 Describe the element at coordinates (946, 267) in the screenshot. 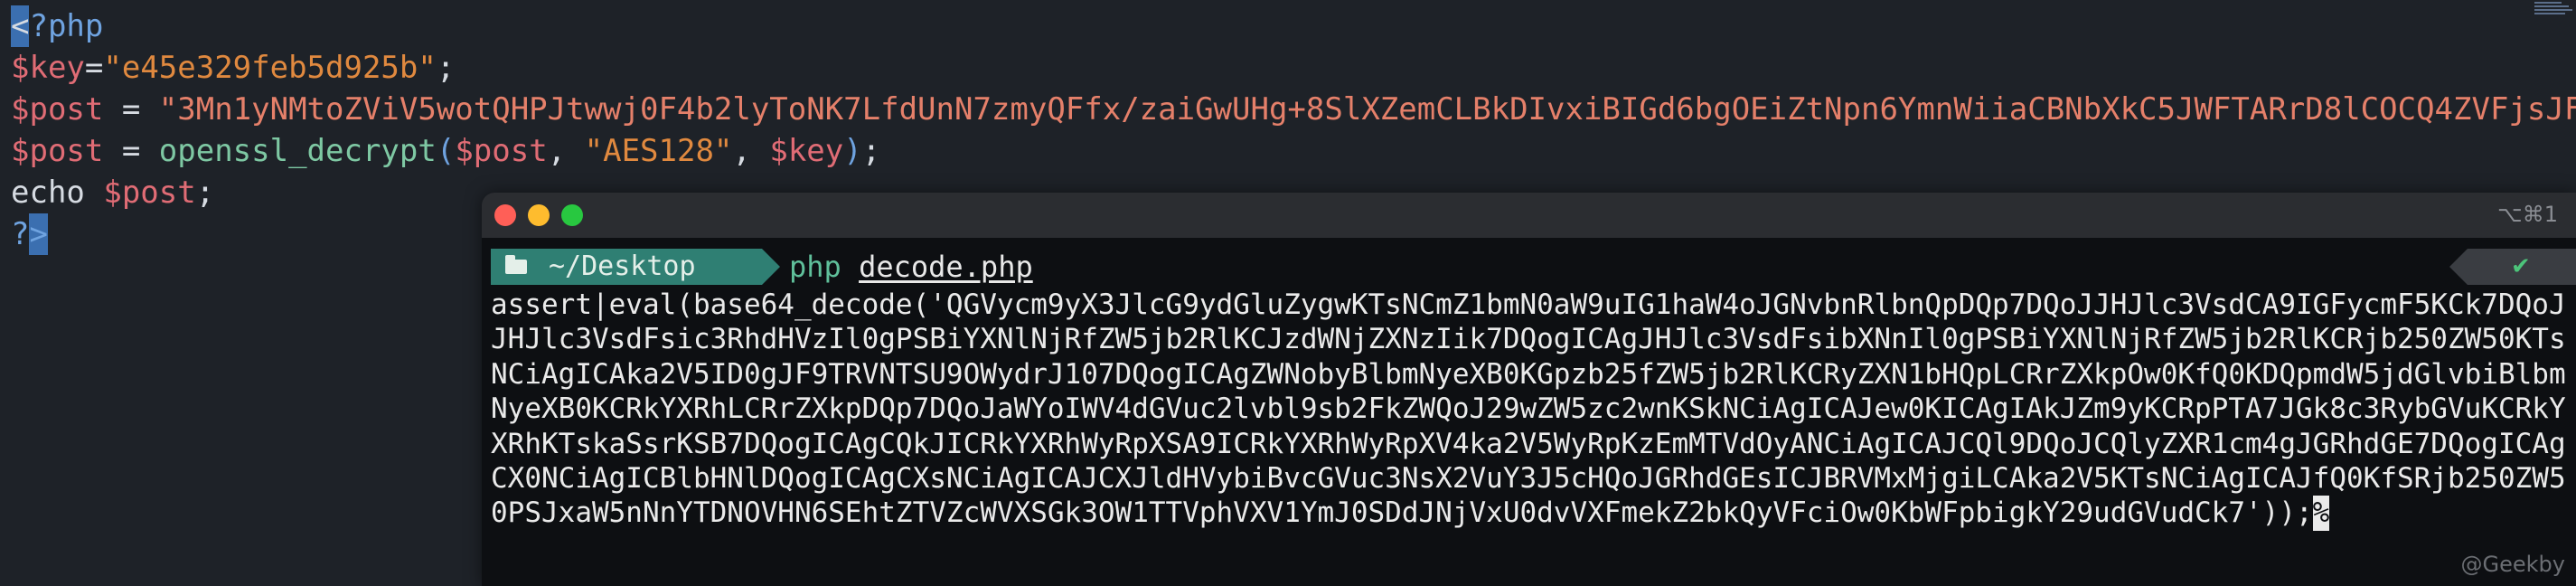

I see `command-argument: decode.php` at that location.